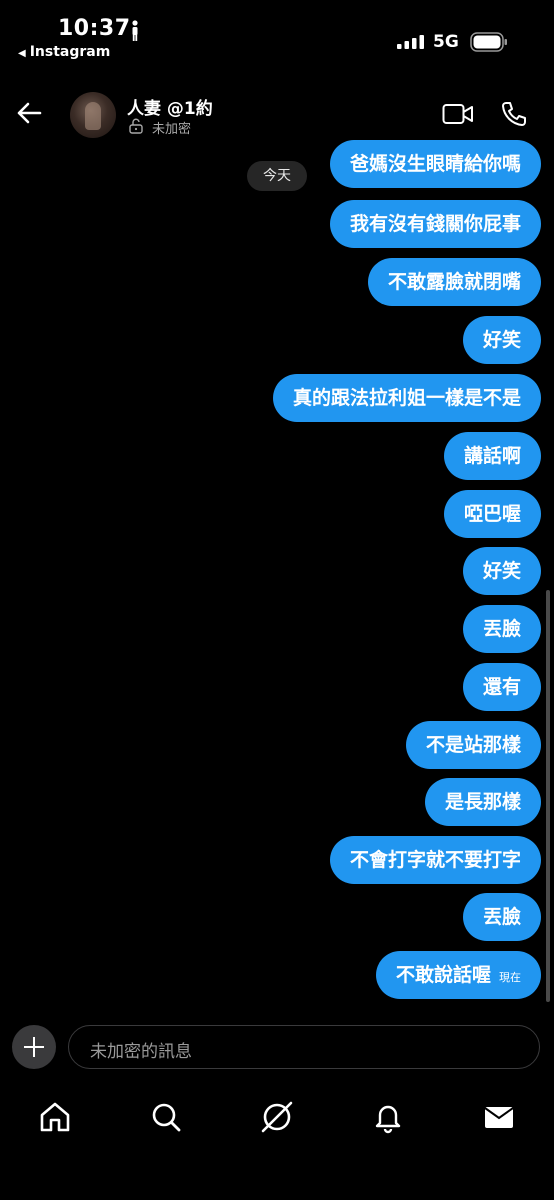 Image resolution: width=554 pixels, height=1200 pixels. I want to click on message-bubble: 我有沒有錢關你屁事, so click(435, 224).